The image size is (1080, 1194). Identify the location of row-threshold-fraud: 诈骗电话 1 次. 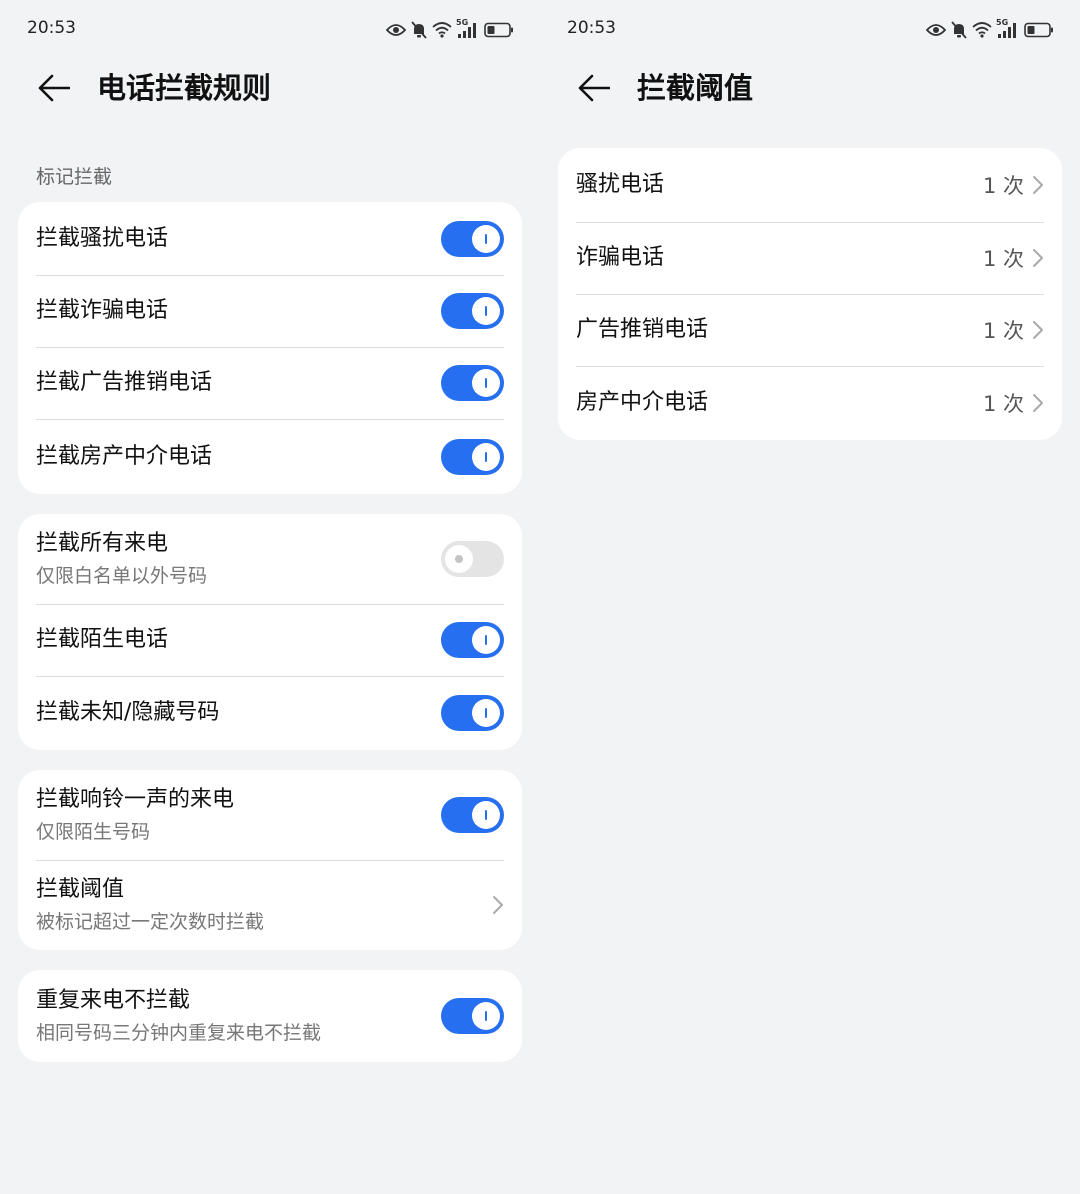
(810, 258).